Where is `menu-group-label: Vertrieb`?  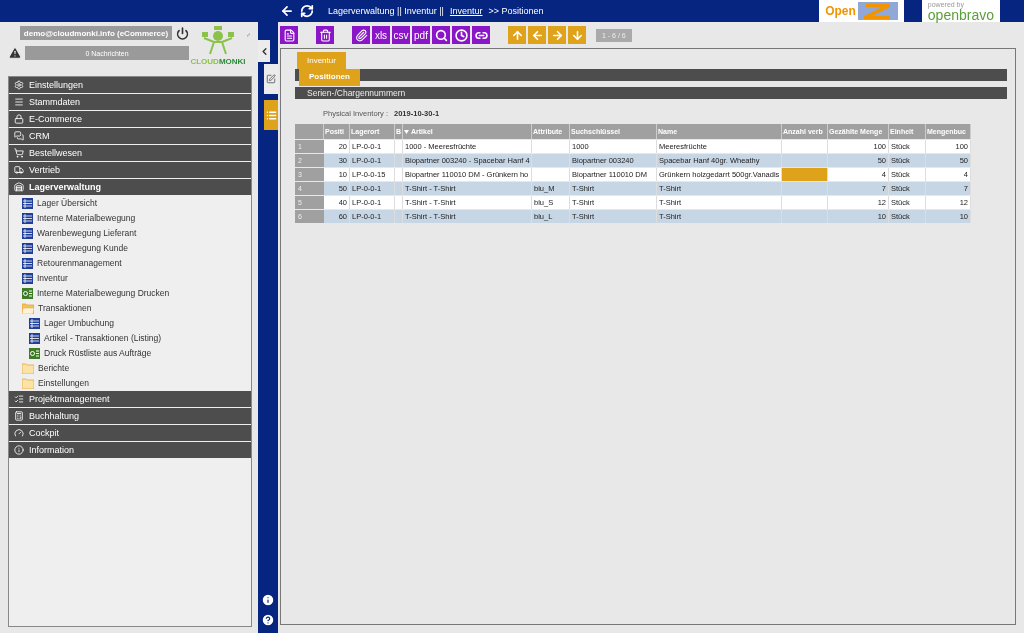 menu-group-label: Vertrieb is located at coordinates (45, 170).